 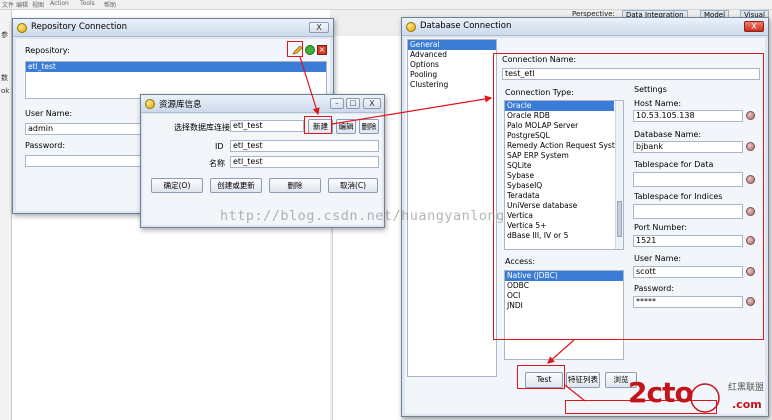 I want to click on brand-logo-text: 2cto, so click(x=661, y=392).